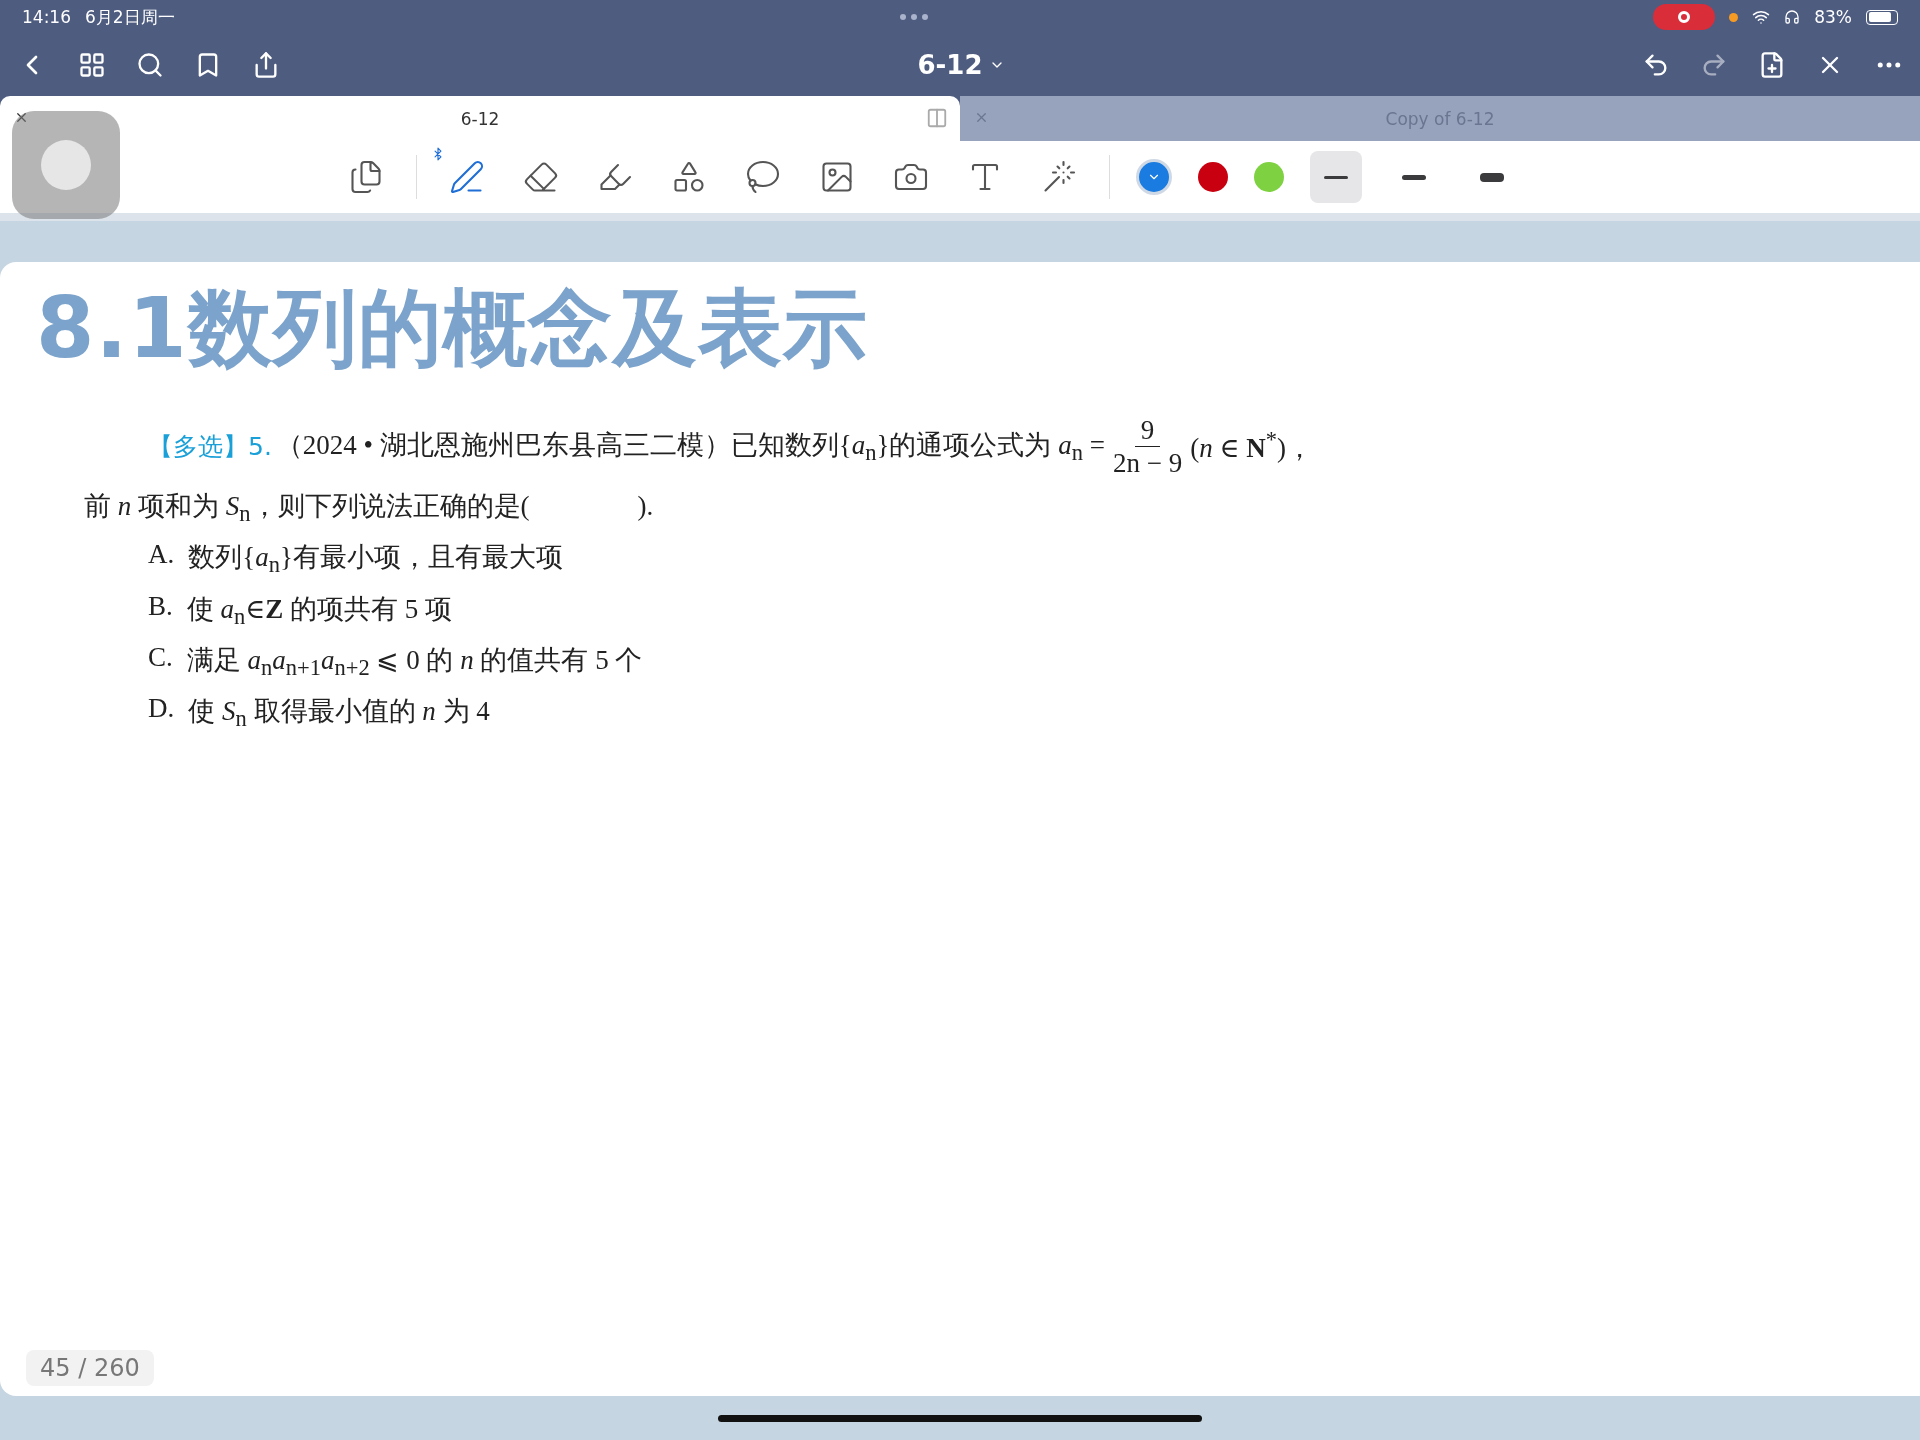 The image size is (1920, 1440). What do you see at coordinates (1734, 17) in the screenshot?
I see `mic-indicator-icon` at bounding box center [1734, 17].